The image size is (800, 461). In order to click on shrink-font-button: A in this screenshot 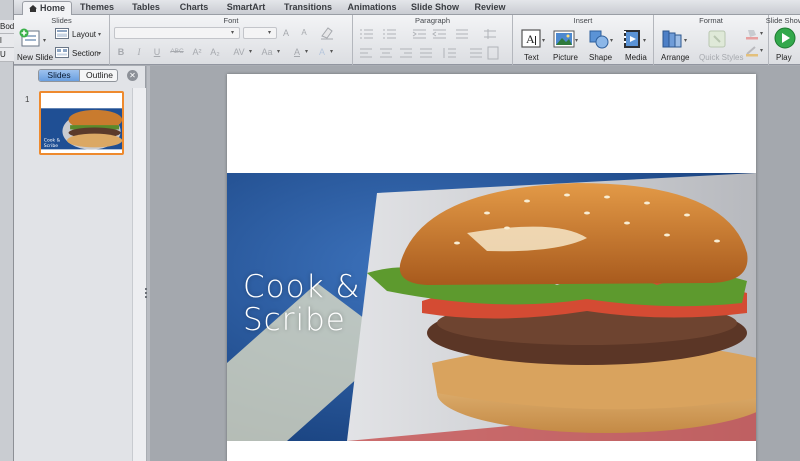, I will do `click(304, 33)`.